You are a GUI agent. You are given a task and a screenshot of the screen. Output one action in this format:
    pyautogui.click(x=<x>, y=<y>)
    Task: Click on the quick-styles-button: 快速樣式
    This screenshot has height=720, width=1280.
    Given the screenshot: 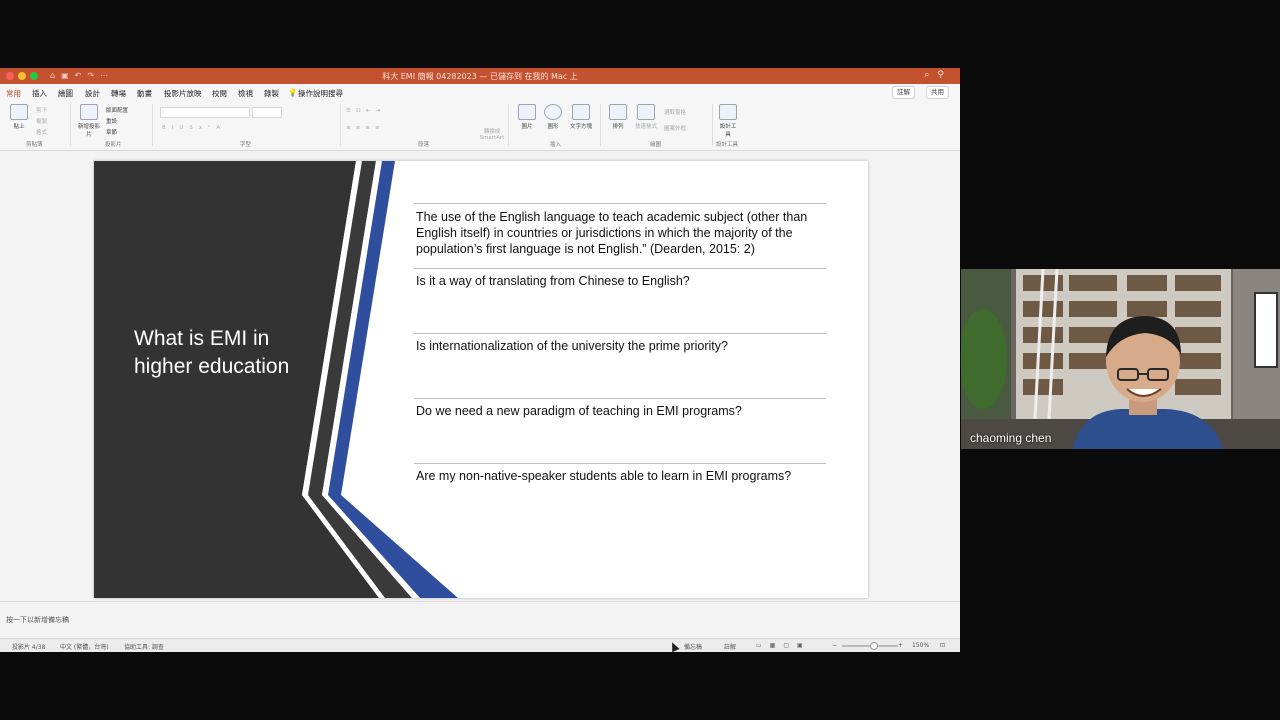 What is the action you would take?
    pyautogui.click(x=646, y=117)
    